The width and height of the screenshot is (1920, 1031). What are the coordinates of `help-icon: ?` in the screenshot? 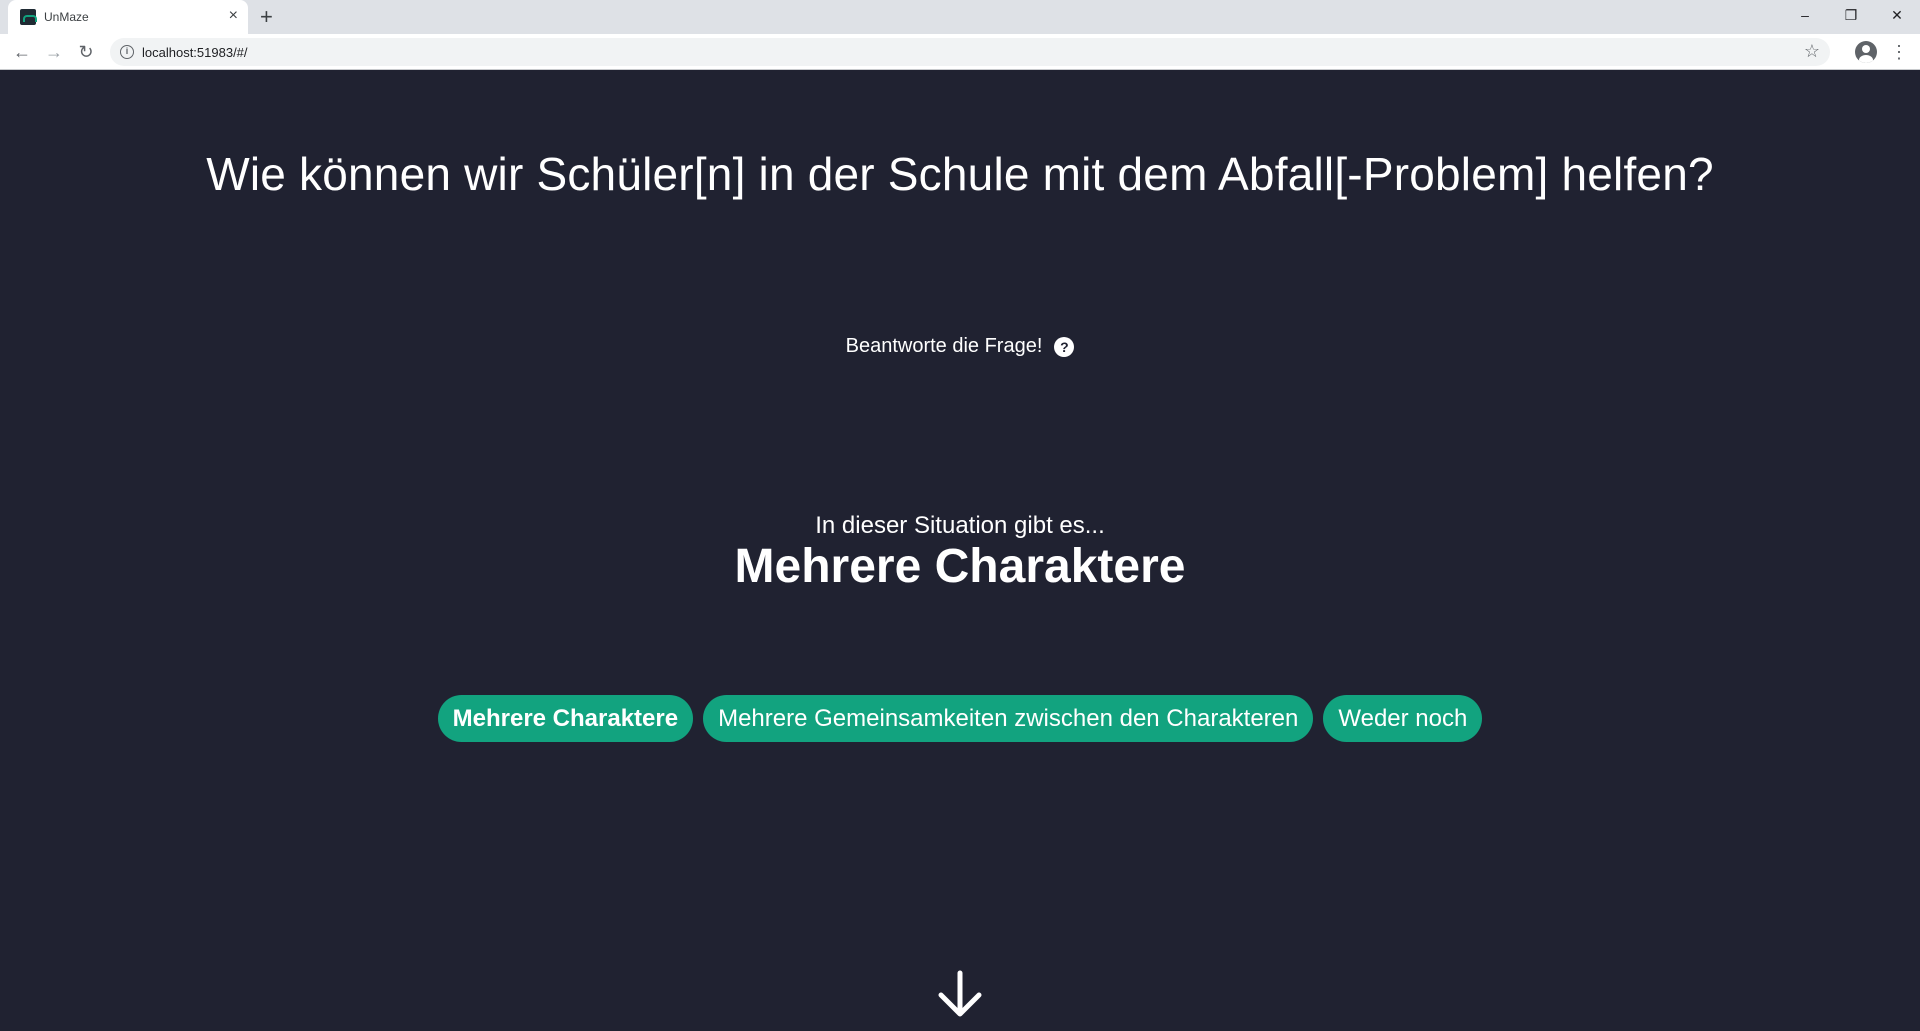 It's located at (1064, 346).